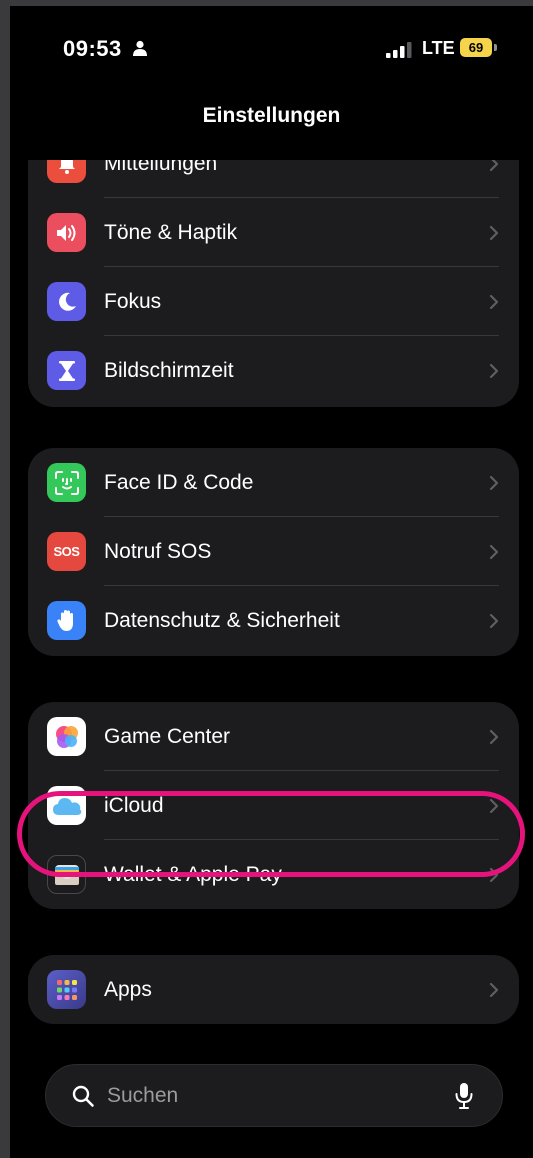 The width and height of the screenshot is (533, 1158). What do you see at coordinates (66, 620) in the screenshot?
I see `hand-icon` at bounding box center [66, 620].